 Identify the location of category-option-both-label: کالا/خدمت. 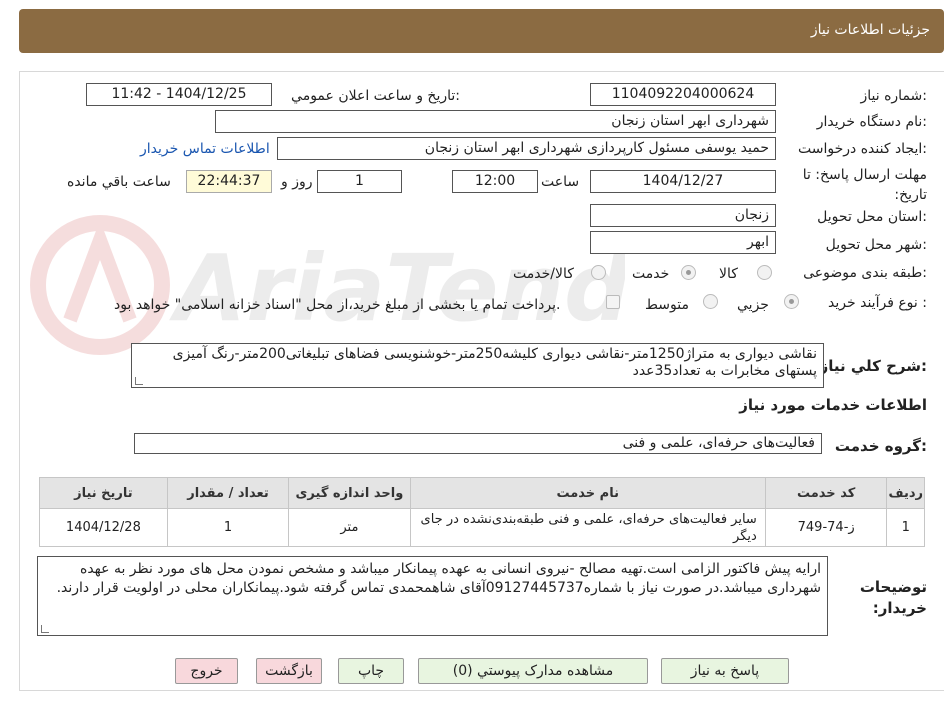
(543, 274).